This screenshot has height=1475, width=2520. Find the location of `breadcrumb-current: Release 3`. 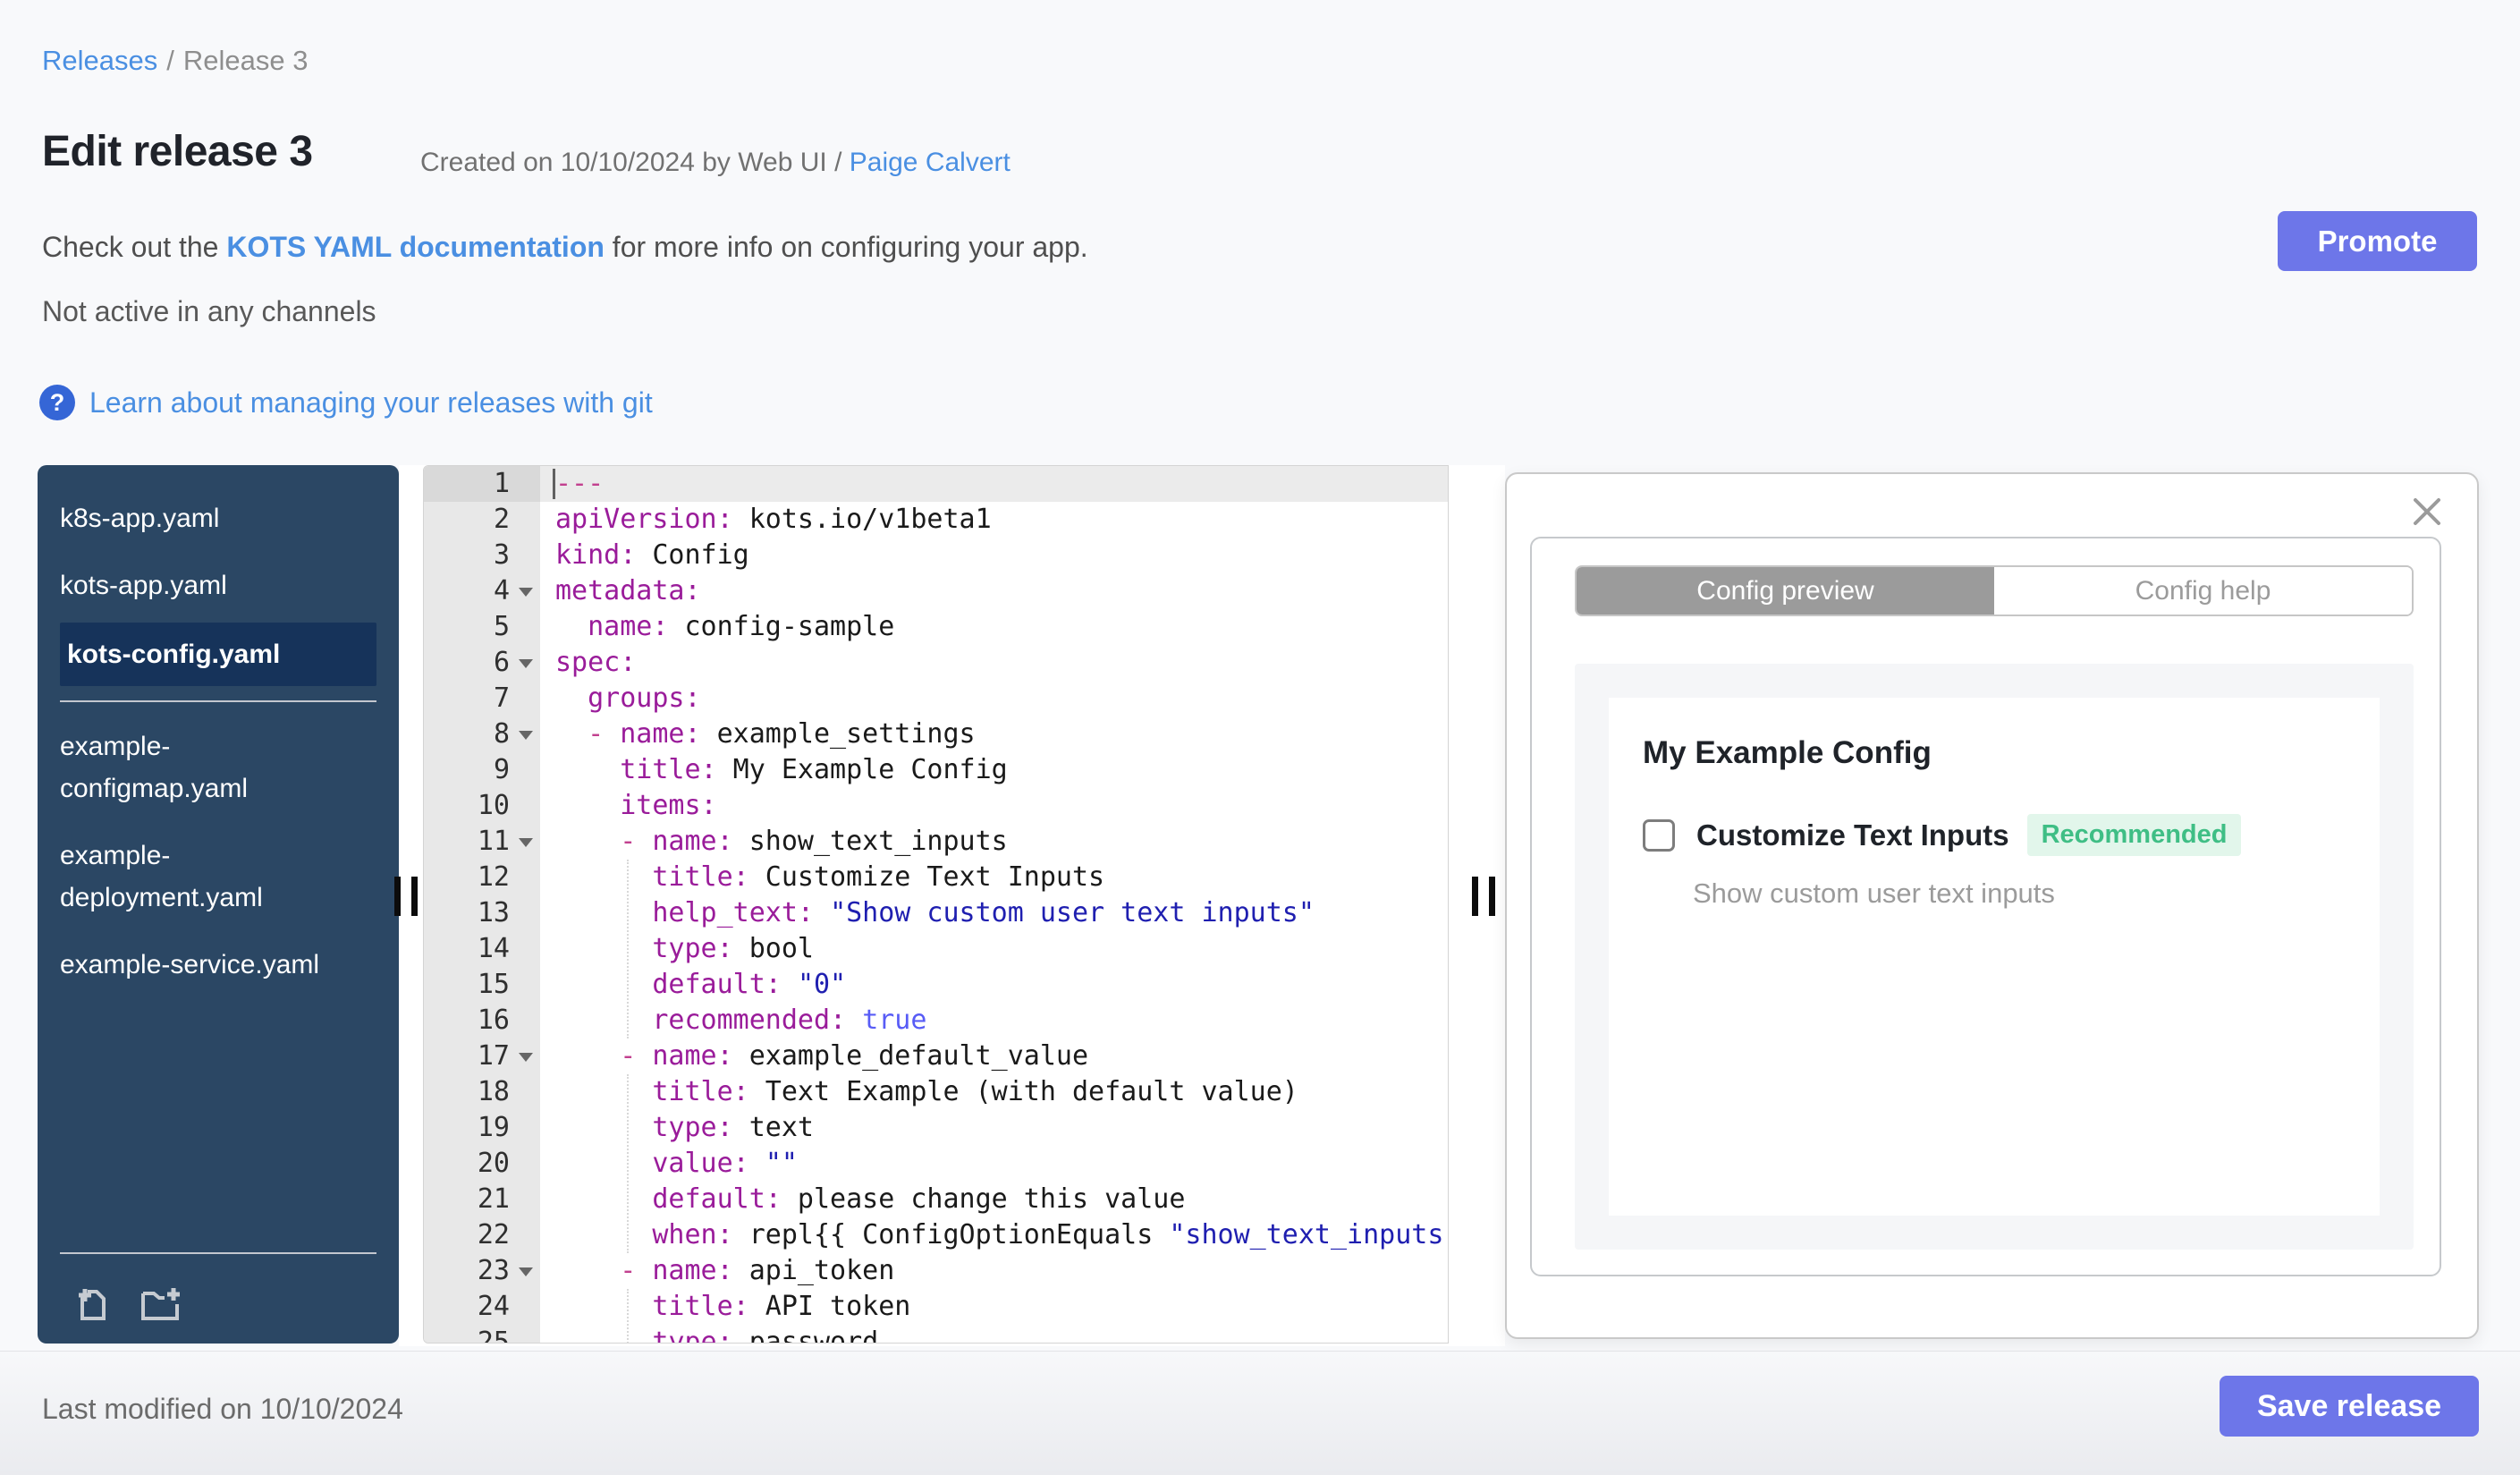

breadcrumb-current: Release 3 is located at coordinates (245, 60).